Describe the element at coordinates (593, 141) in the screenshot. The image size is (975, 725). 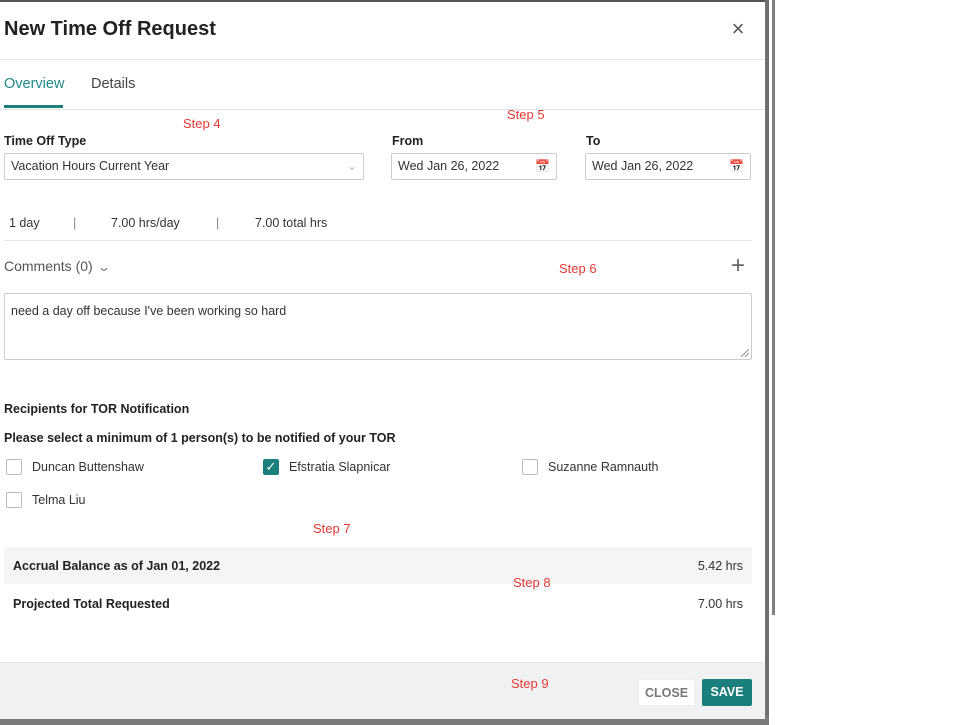
I see `to-label: To` at that location.